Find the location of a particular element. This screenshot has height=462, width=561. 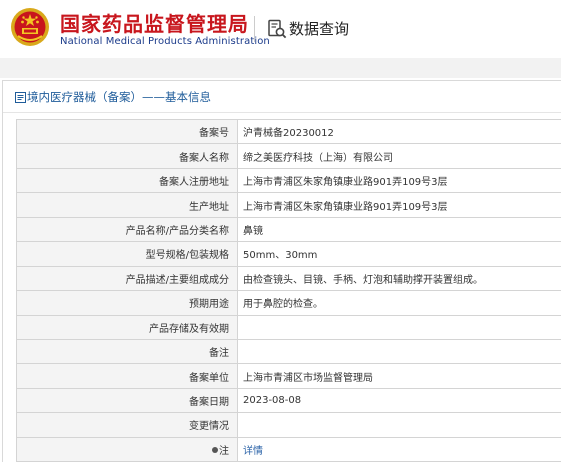

row-label: 变更情况 is located at coordinates (127, 425).